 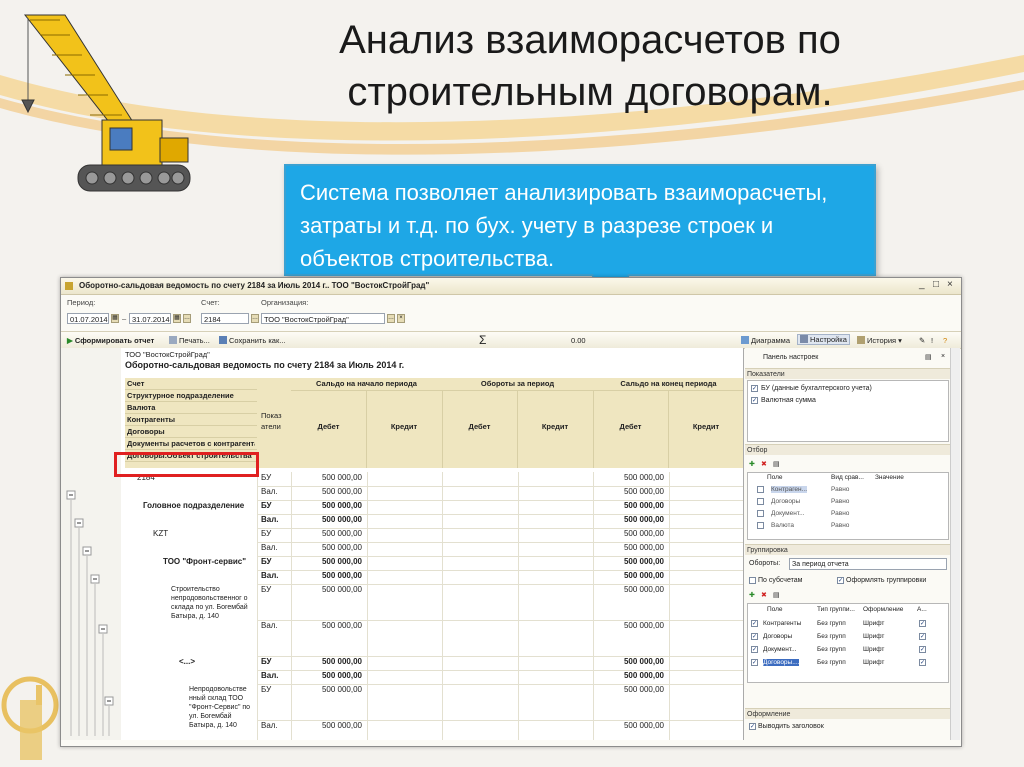 What do you see at coordinates (150, 318) in the screenshot?
I see `period-to-field: 31.07.2014` at bounding box center [150, 318].